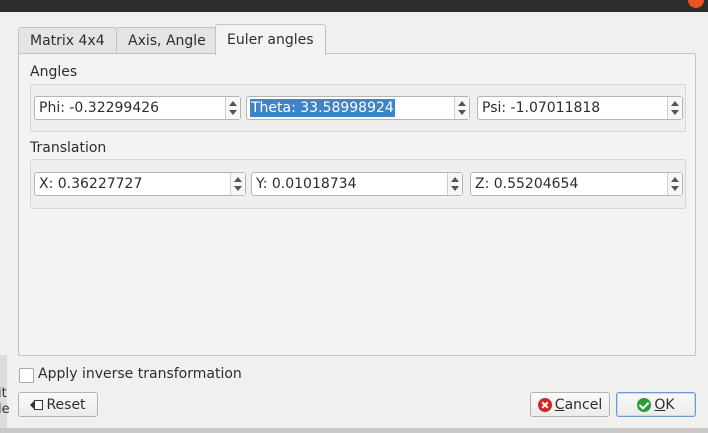 The width and height of the screenshot is (708, 433). What do you see at coordinates (354, 430) in the screenshot?
I see `background-window-edge` at bounding box center [354, 430].